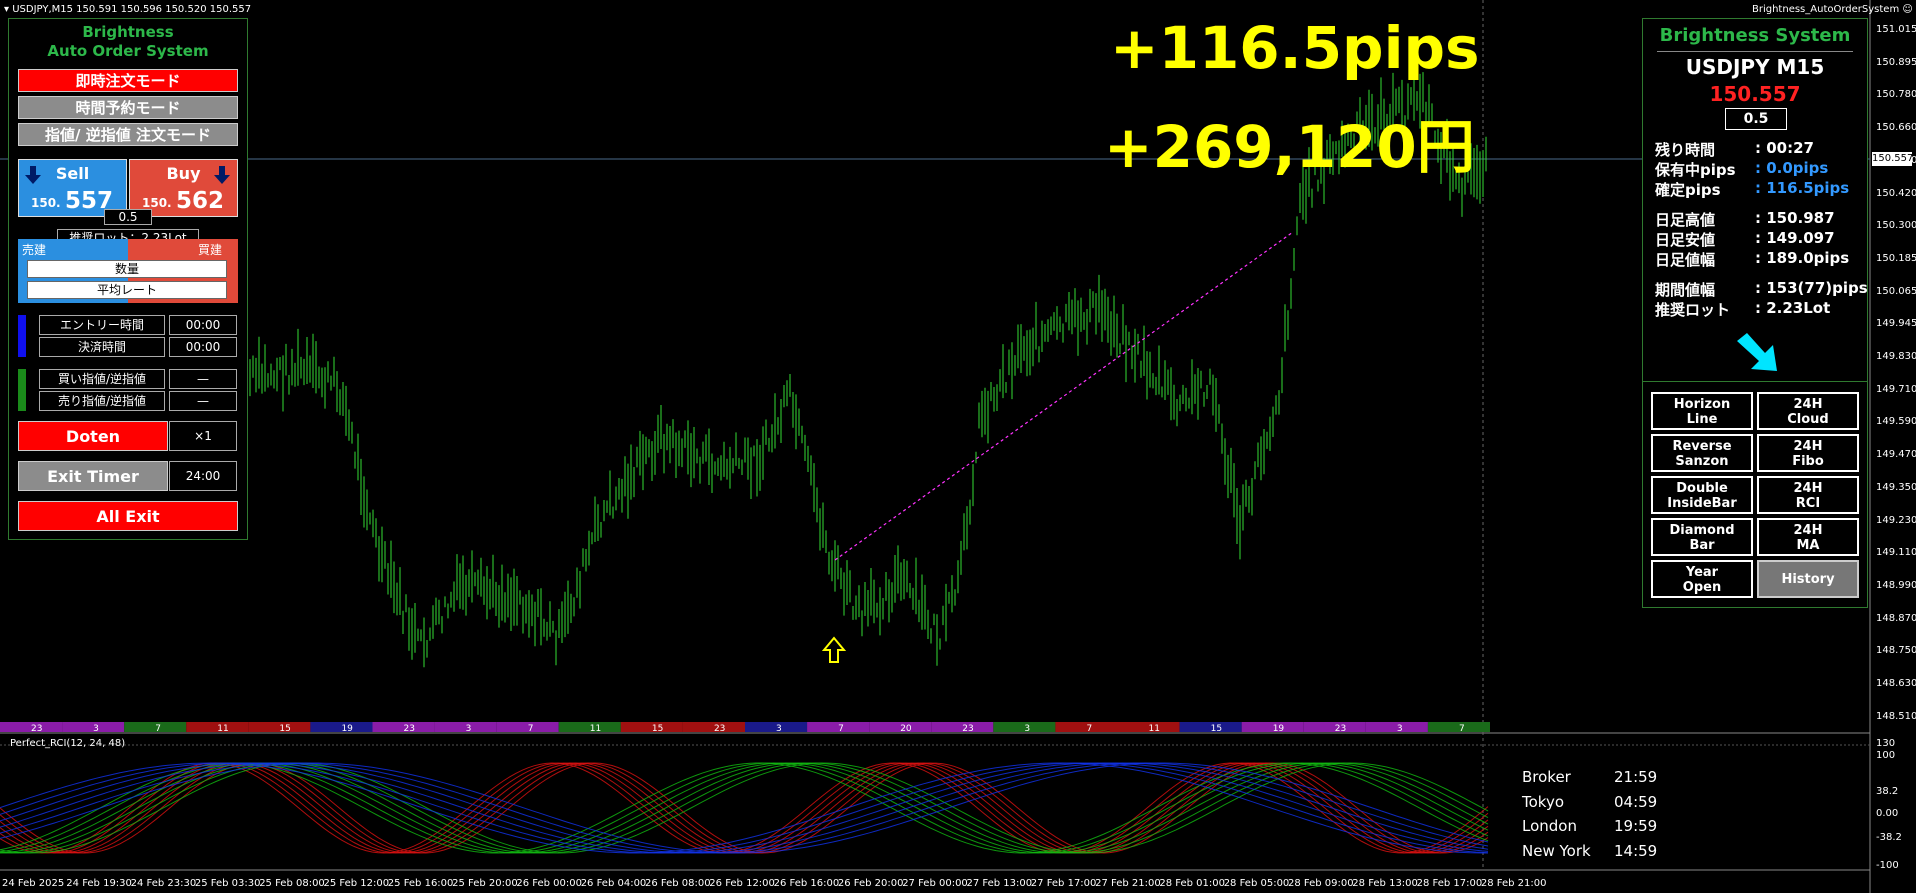  What do you see at coordinates (1896, 585) in the screenshot?
I see `price-axis-label: 148.990` at bounding box center [1896, 585].